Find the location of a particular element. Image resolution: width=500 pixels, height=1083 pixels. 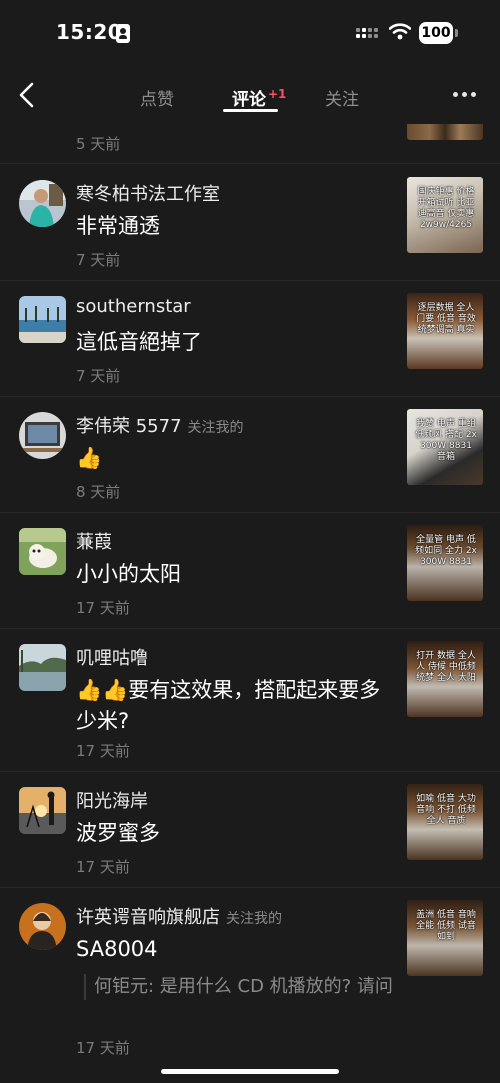

video-thumbnail: 国庆钜惠 价格 开箱试听 比亚迪高音 仅卖惠 2w9w/4265 is located at coordinates (445, 215).